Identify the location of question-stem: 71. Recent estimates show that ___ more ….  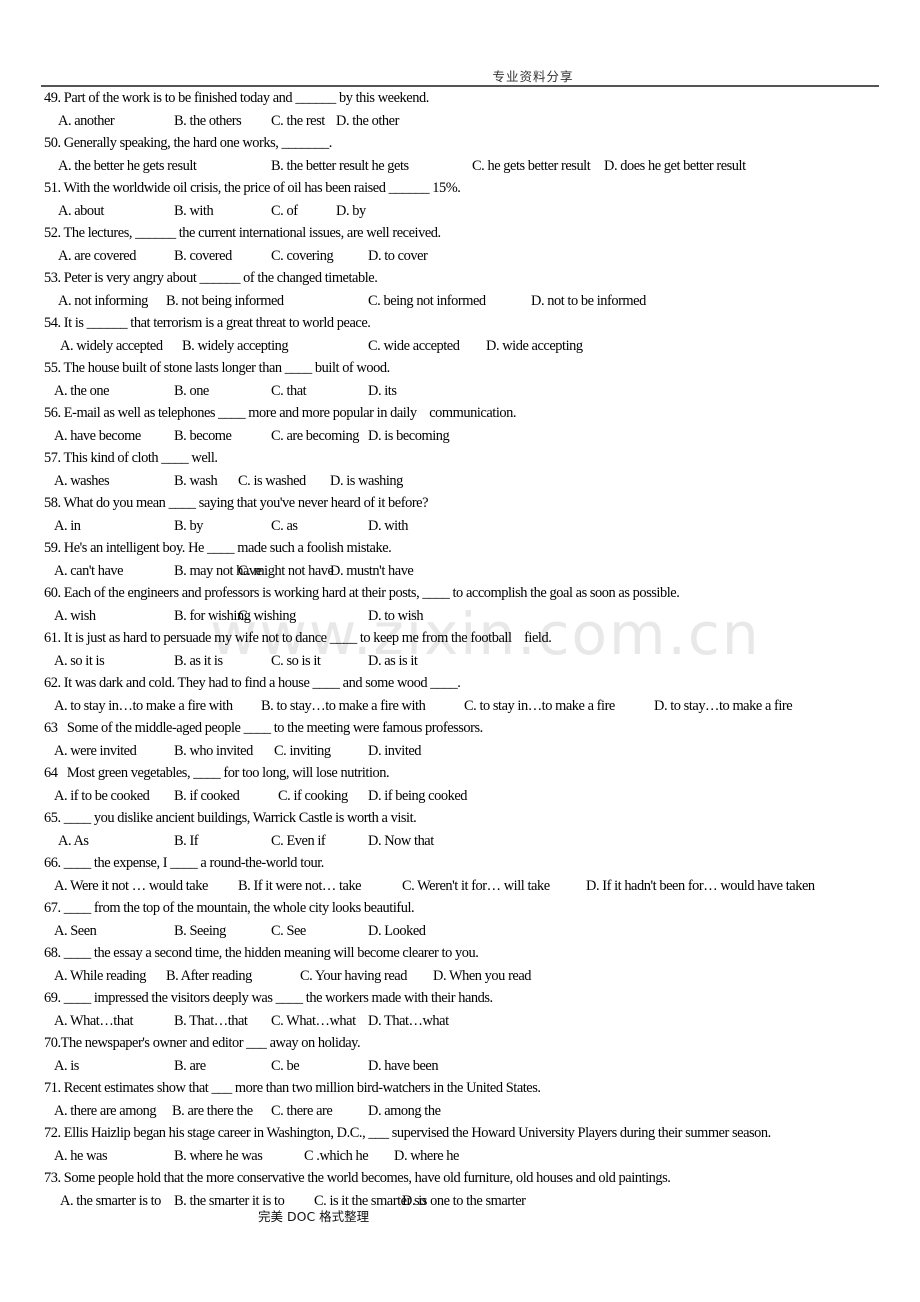
(292, 1088).